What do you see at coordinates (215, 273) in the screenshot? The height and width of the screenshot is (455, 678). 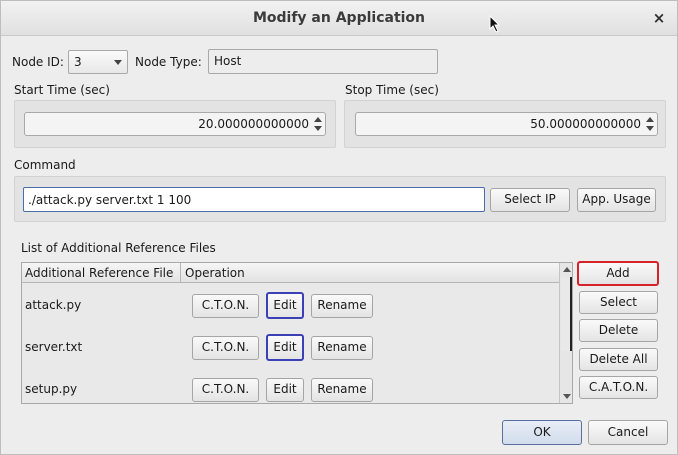 I see `column-header-operation: Operation` at bounding box center [215, 273].